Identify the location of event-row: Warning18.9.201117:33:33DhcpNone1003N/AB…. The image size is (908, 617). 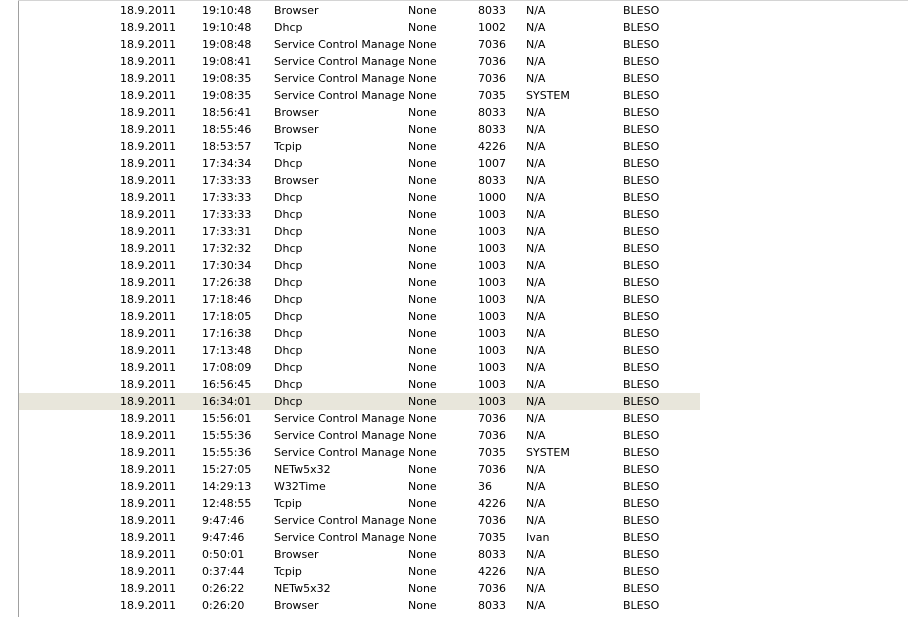
(463, 214).